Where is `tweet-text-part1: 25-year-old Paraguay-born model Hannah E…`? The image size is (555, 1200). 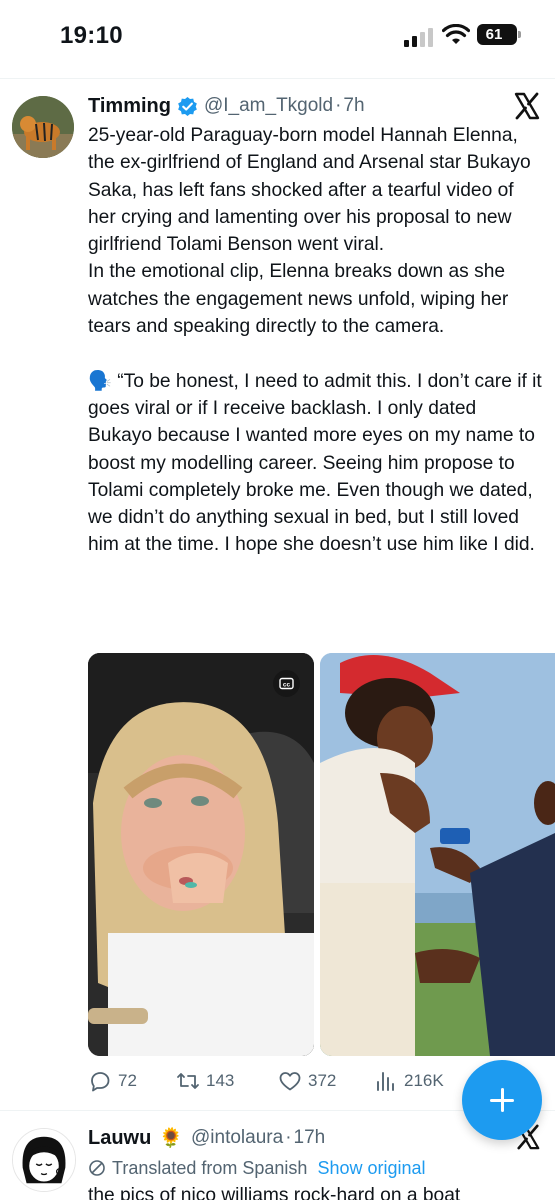 tweet-text-part1: 25-year-old Paraguay-born model Hannah E… is located at coordinates (309, 231).